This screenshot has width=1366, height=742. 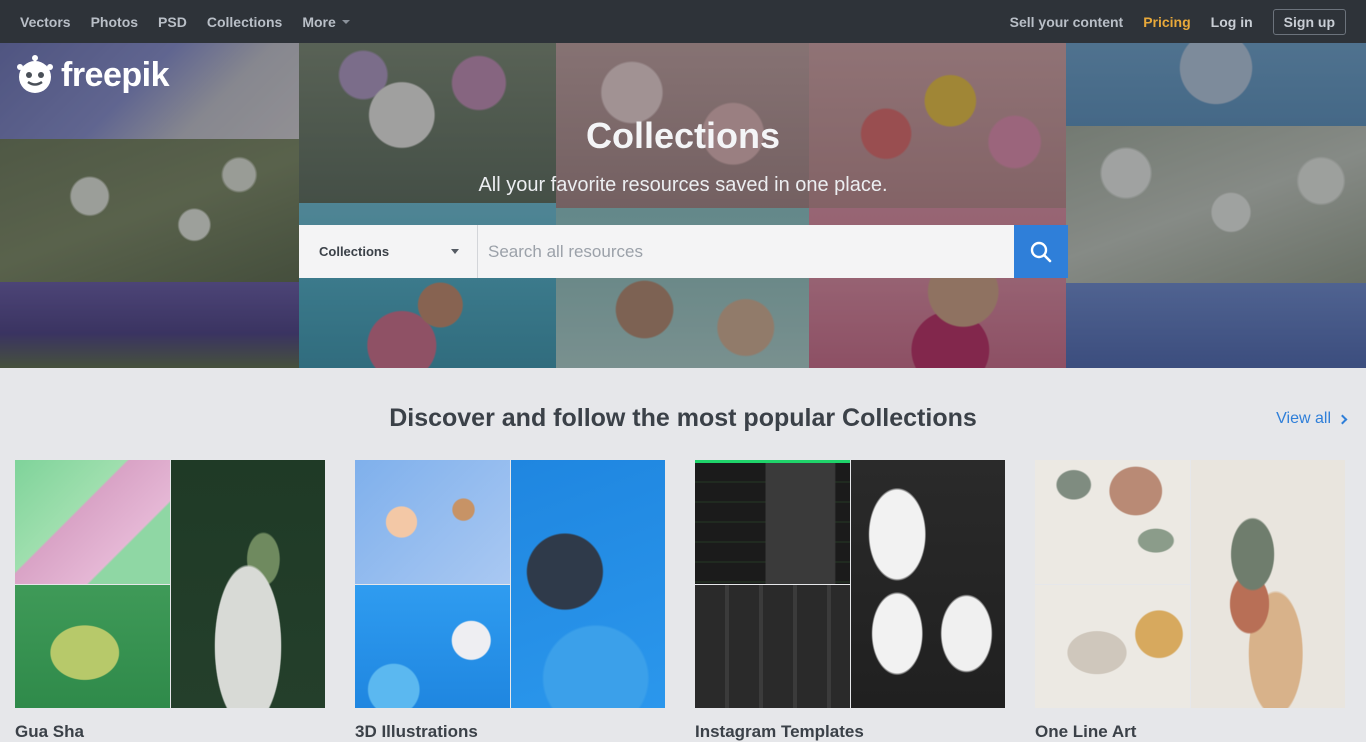 I want to click on freepik-logo: freepik, so click(x=92, y=75).